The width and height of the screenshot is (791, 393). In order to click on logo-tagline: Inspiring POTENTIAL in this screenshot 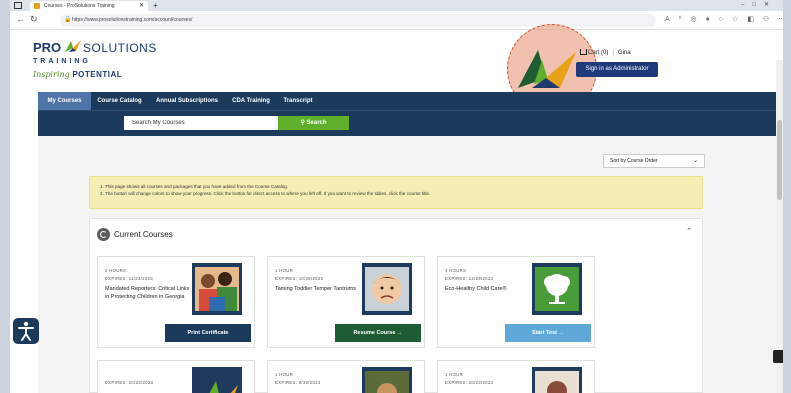, I will do `click(78, 74)`.